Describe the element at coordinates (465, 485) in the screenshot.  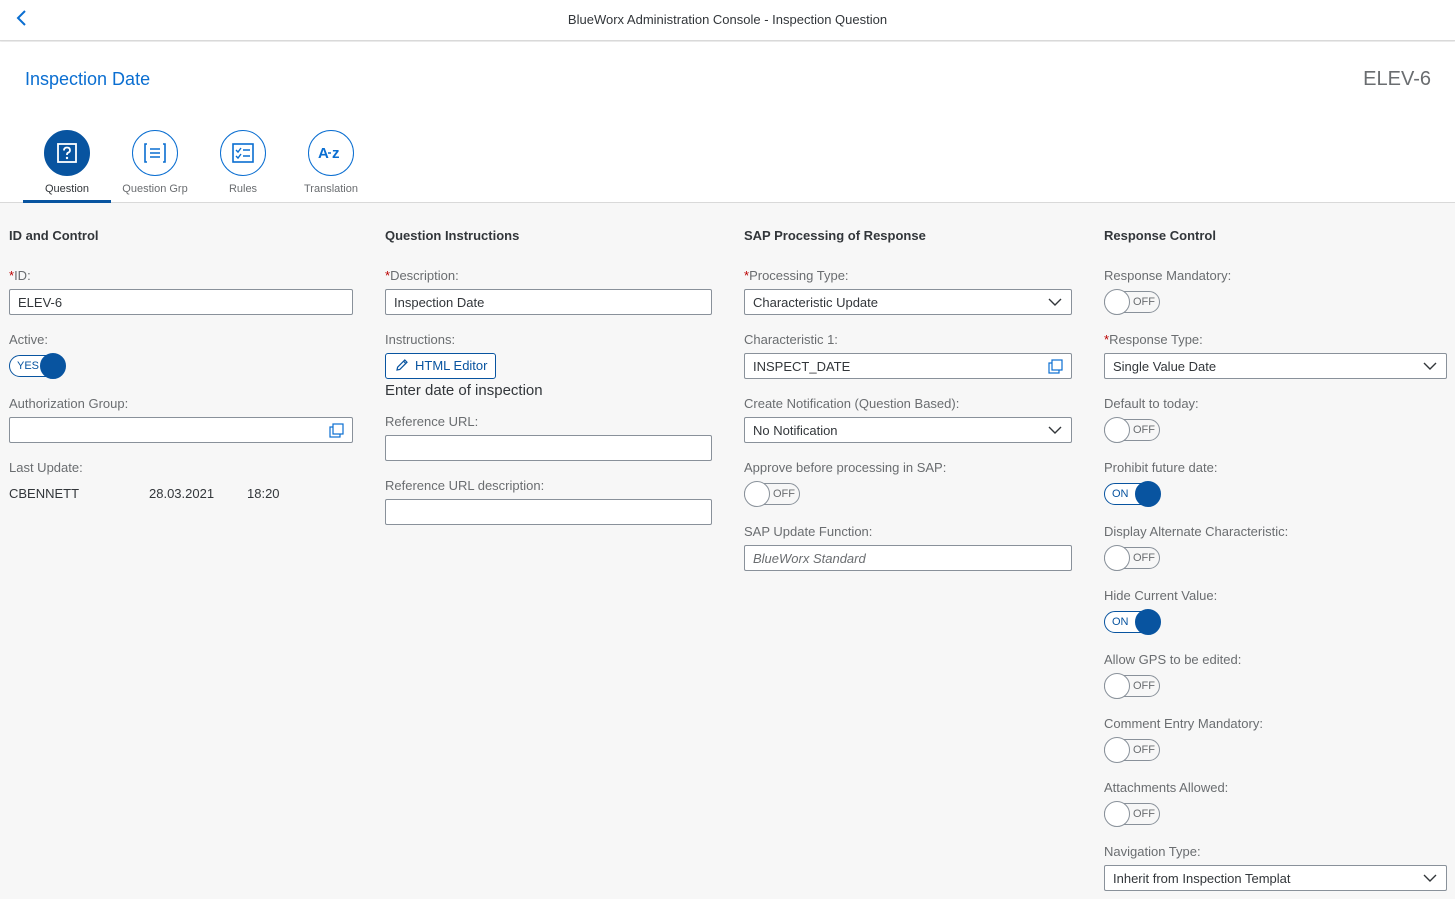
I see `reference-url-description-label: Reference URL description:` at that location.